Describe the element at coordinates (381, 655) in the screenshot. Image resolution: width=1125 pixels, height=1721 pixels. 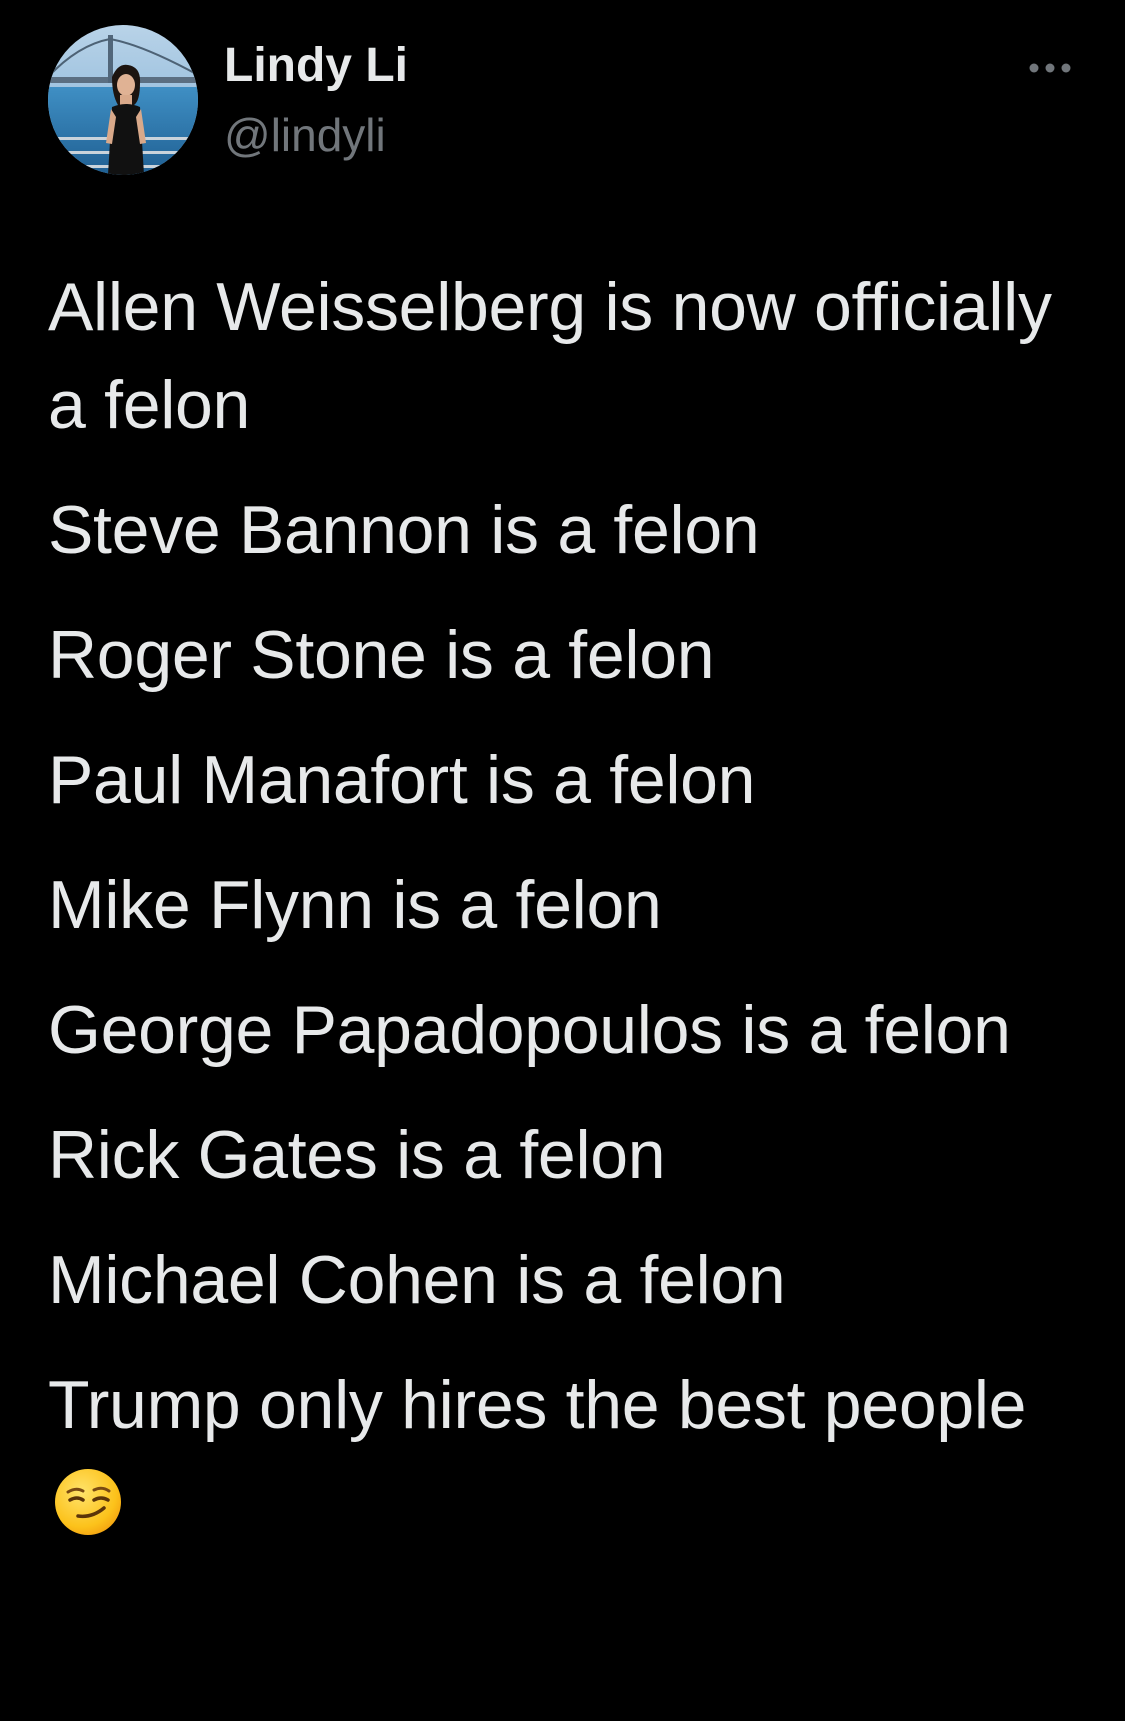
I see `tweet-line: Roger Stone is a felon` at that location.